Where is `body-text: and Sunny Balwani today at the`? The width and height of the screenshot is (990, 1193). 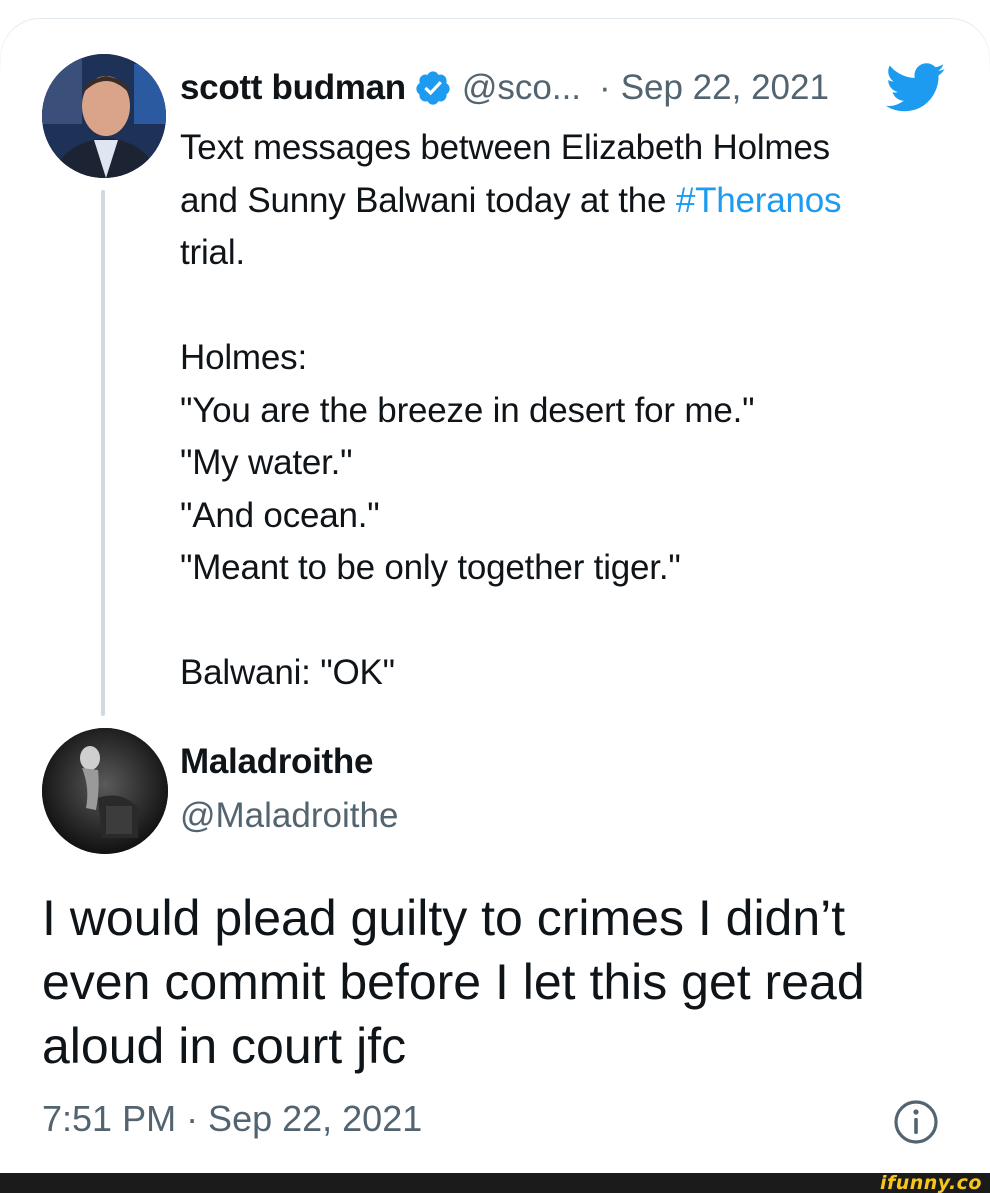
body-text: and Sunny Balwani today at the is located at coordinates (428, 200).